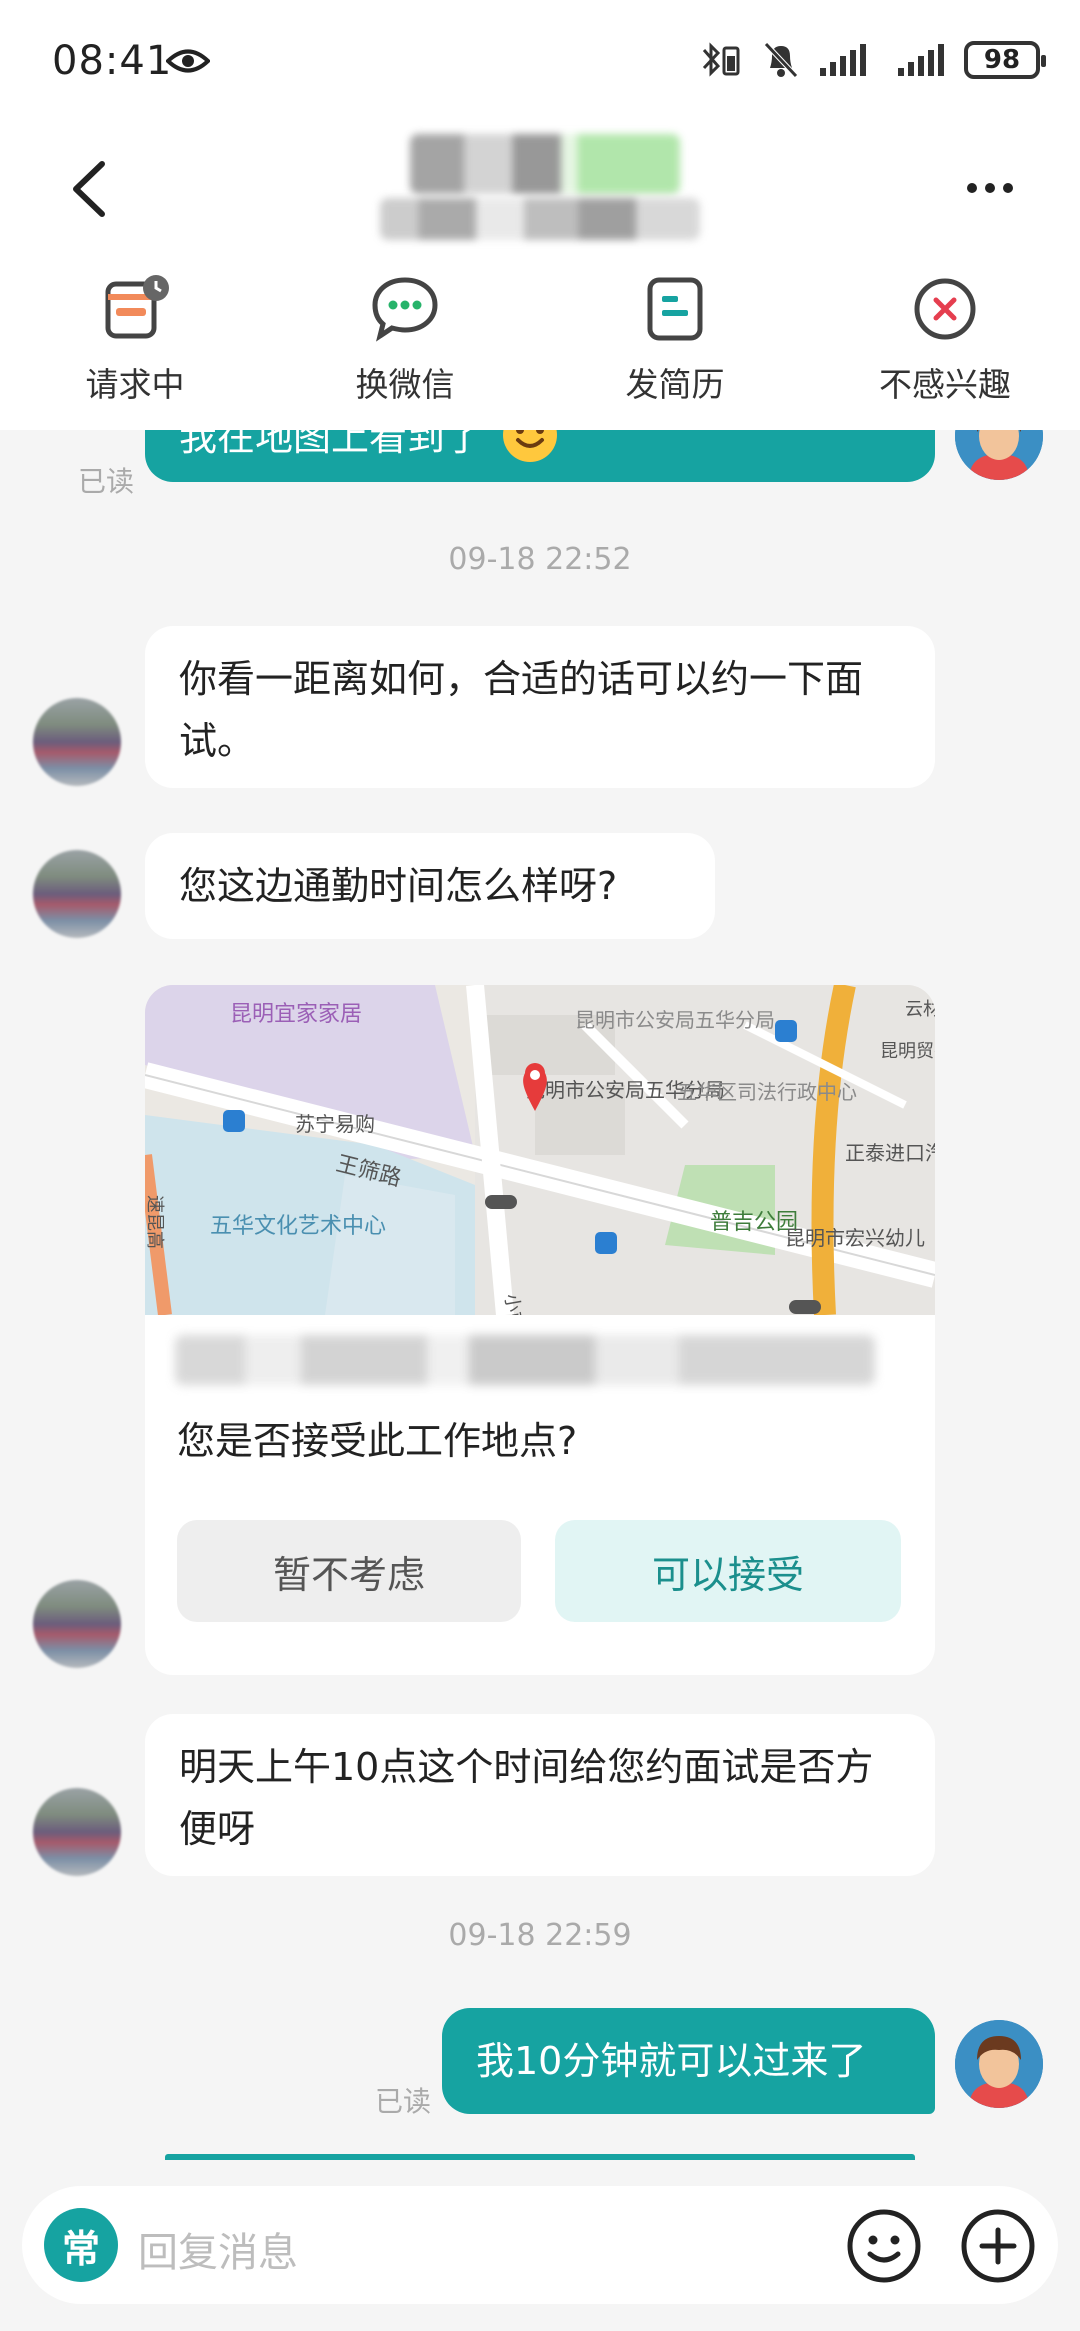 This screenshot has height=2331, width=1080. Describe the element at coordinates (218, 2249) in the screenshot. I see `message-input: 回复消息` at that location.